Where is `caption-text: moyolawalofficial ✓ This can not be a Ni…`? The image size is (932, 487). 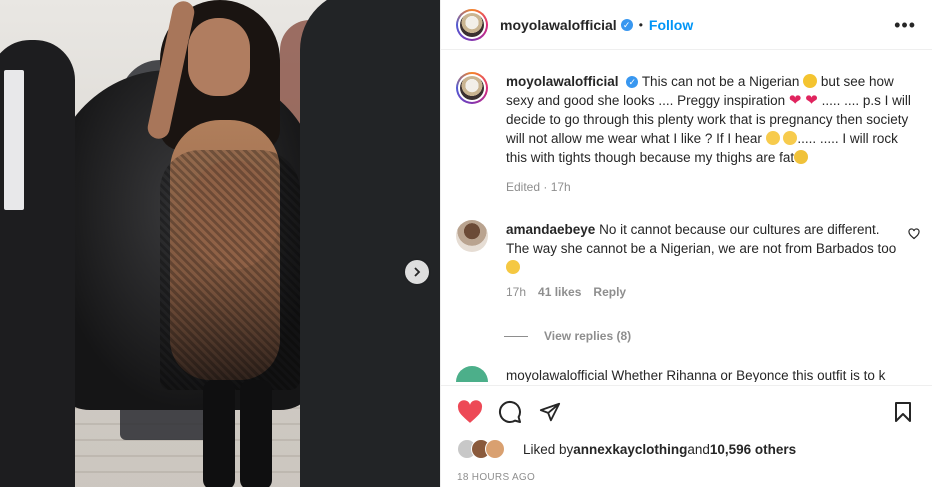 caption-text: moyolawalofficial ✓ This can not be a Ni… is located at coordinates (711, 134).